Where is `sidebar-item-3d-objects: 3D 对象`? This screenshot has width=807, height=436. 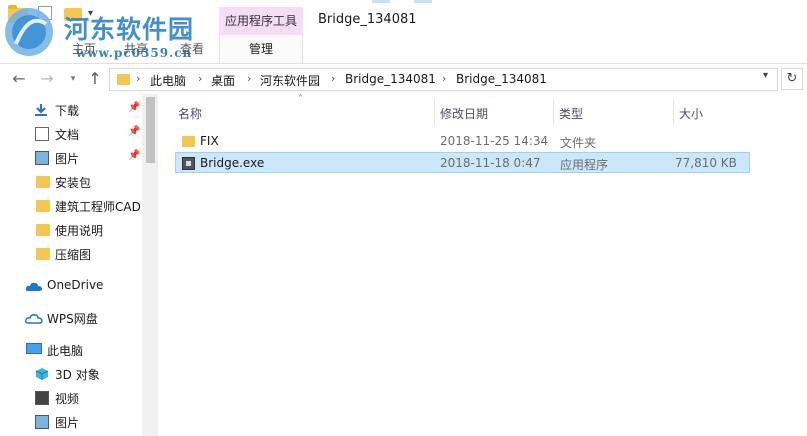 sidebar-item-3d-objects: 3D 对象 is located at coordinates (71, 374).